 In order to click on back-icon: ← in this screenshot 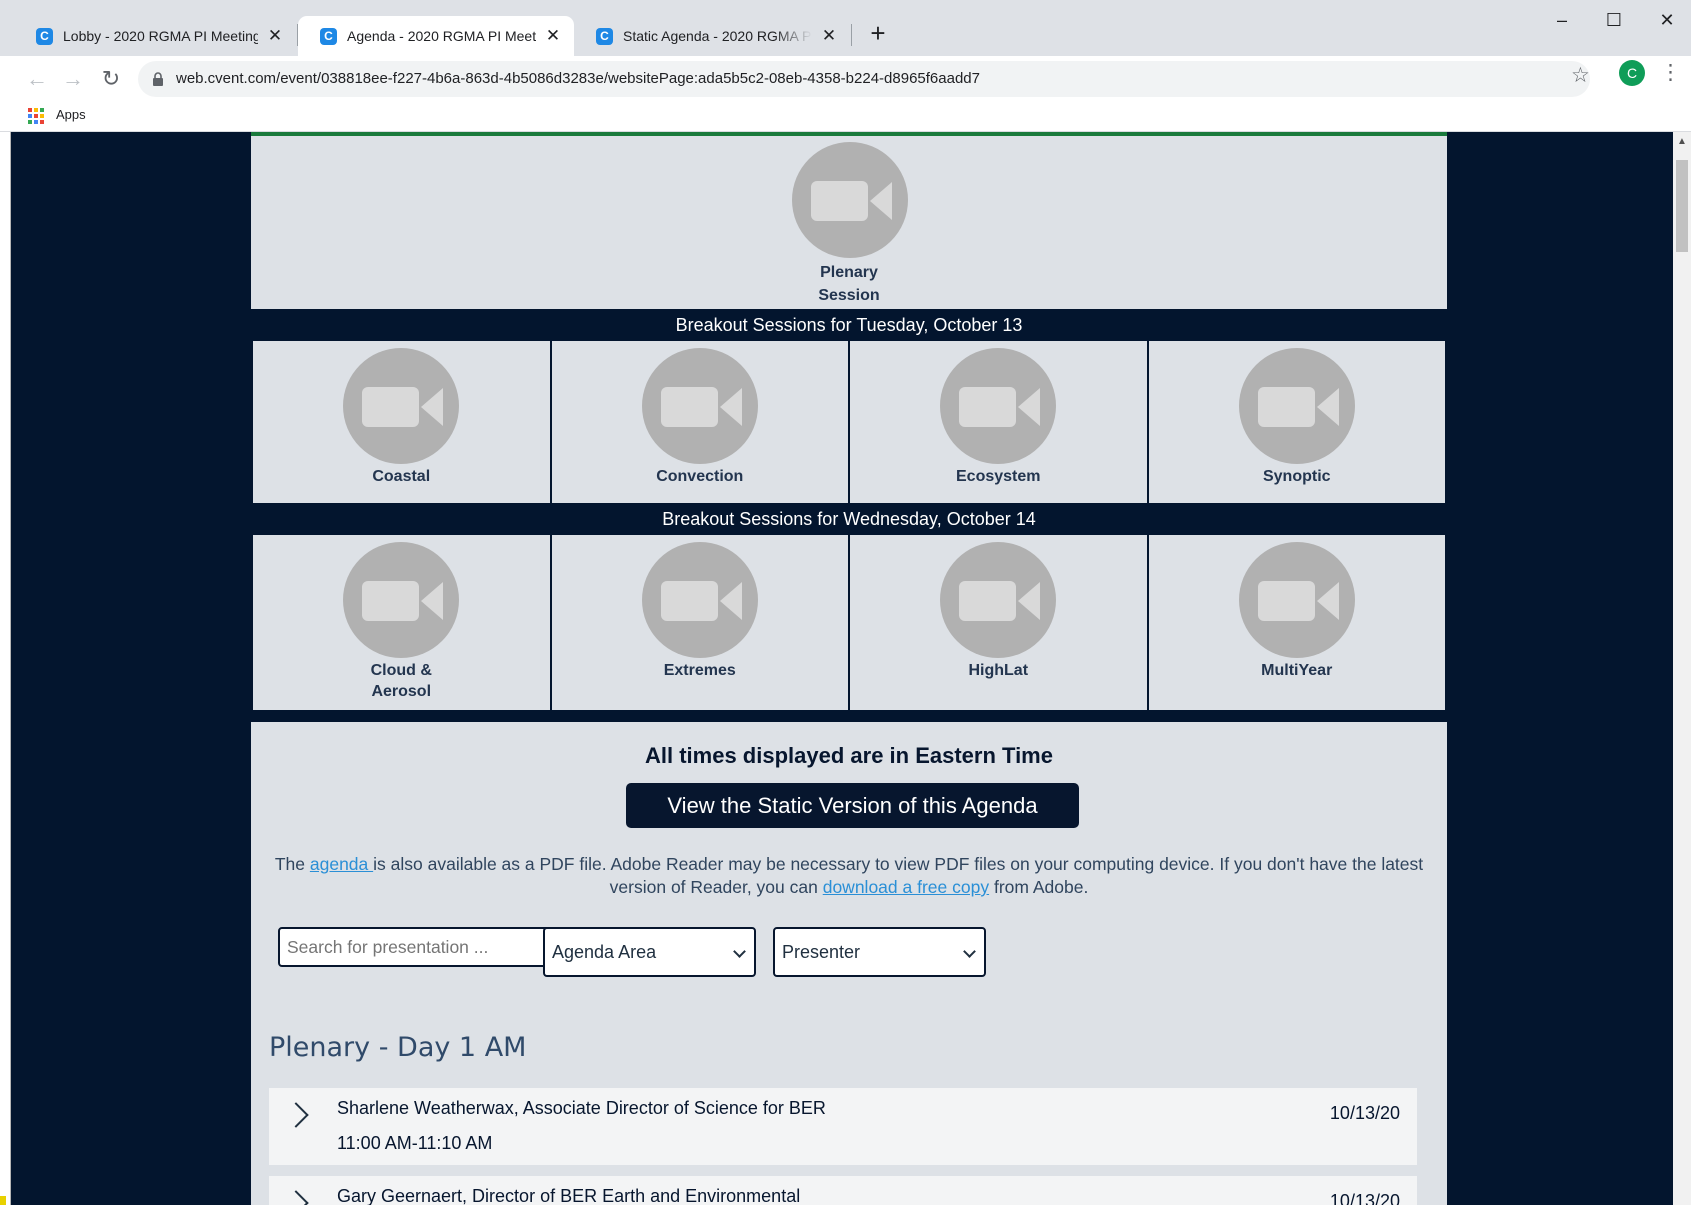, I will do `click(37, 79)`.